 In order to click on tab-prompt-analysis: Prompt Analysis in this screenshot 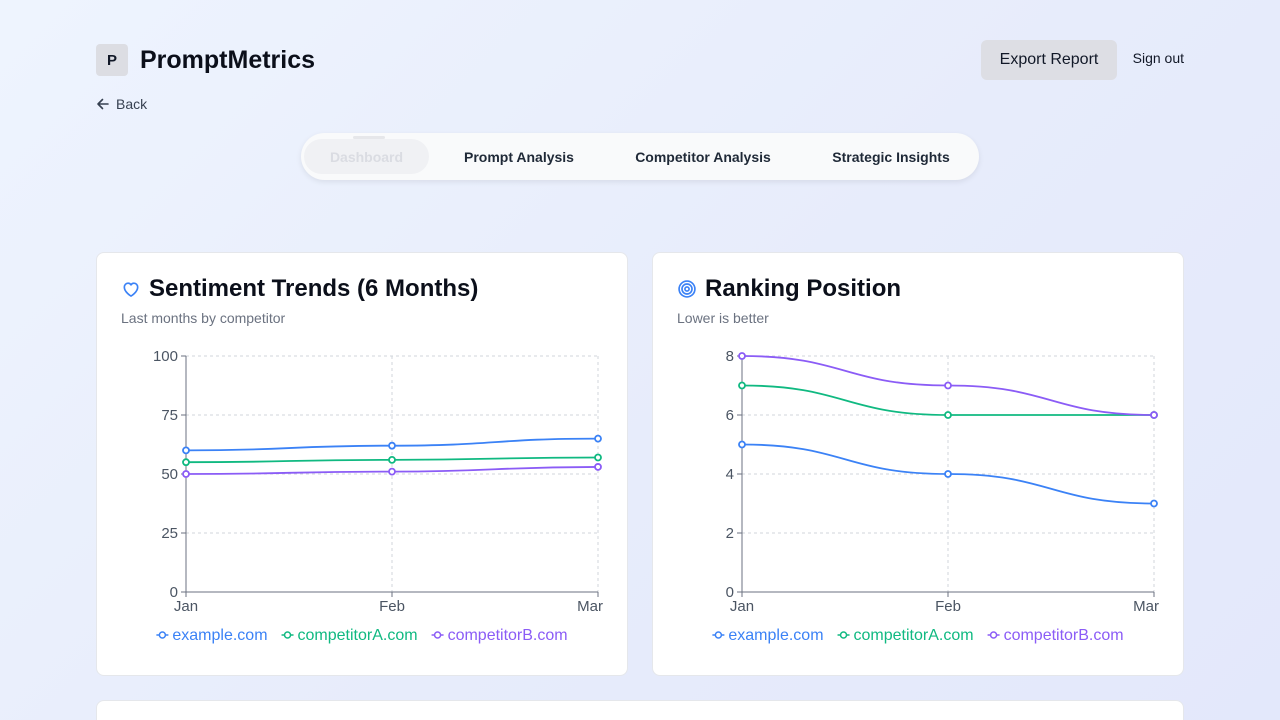, I will do `click(519, 156)`.